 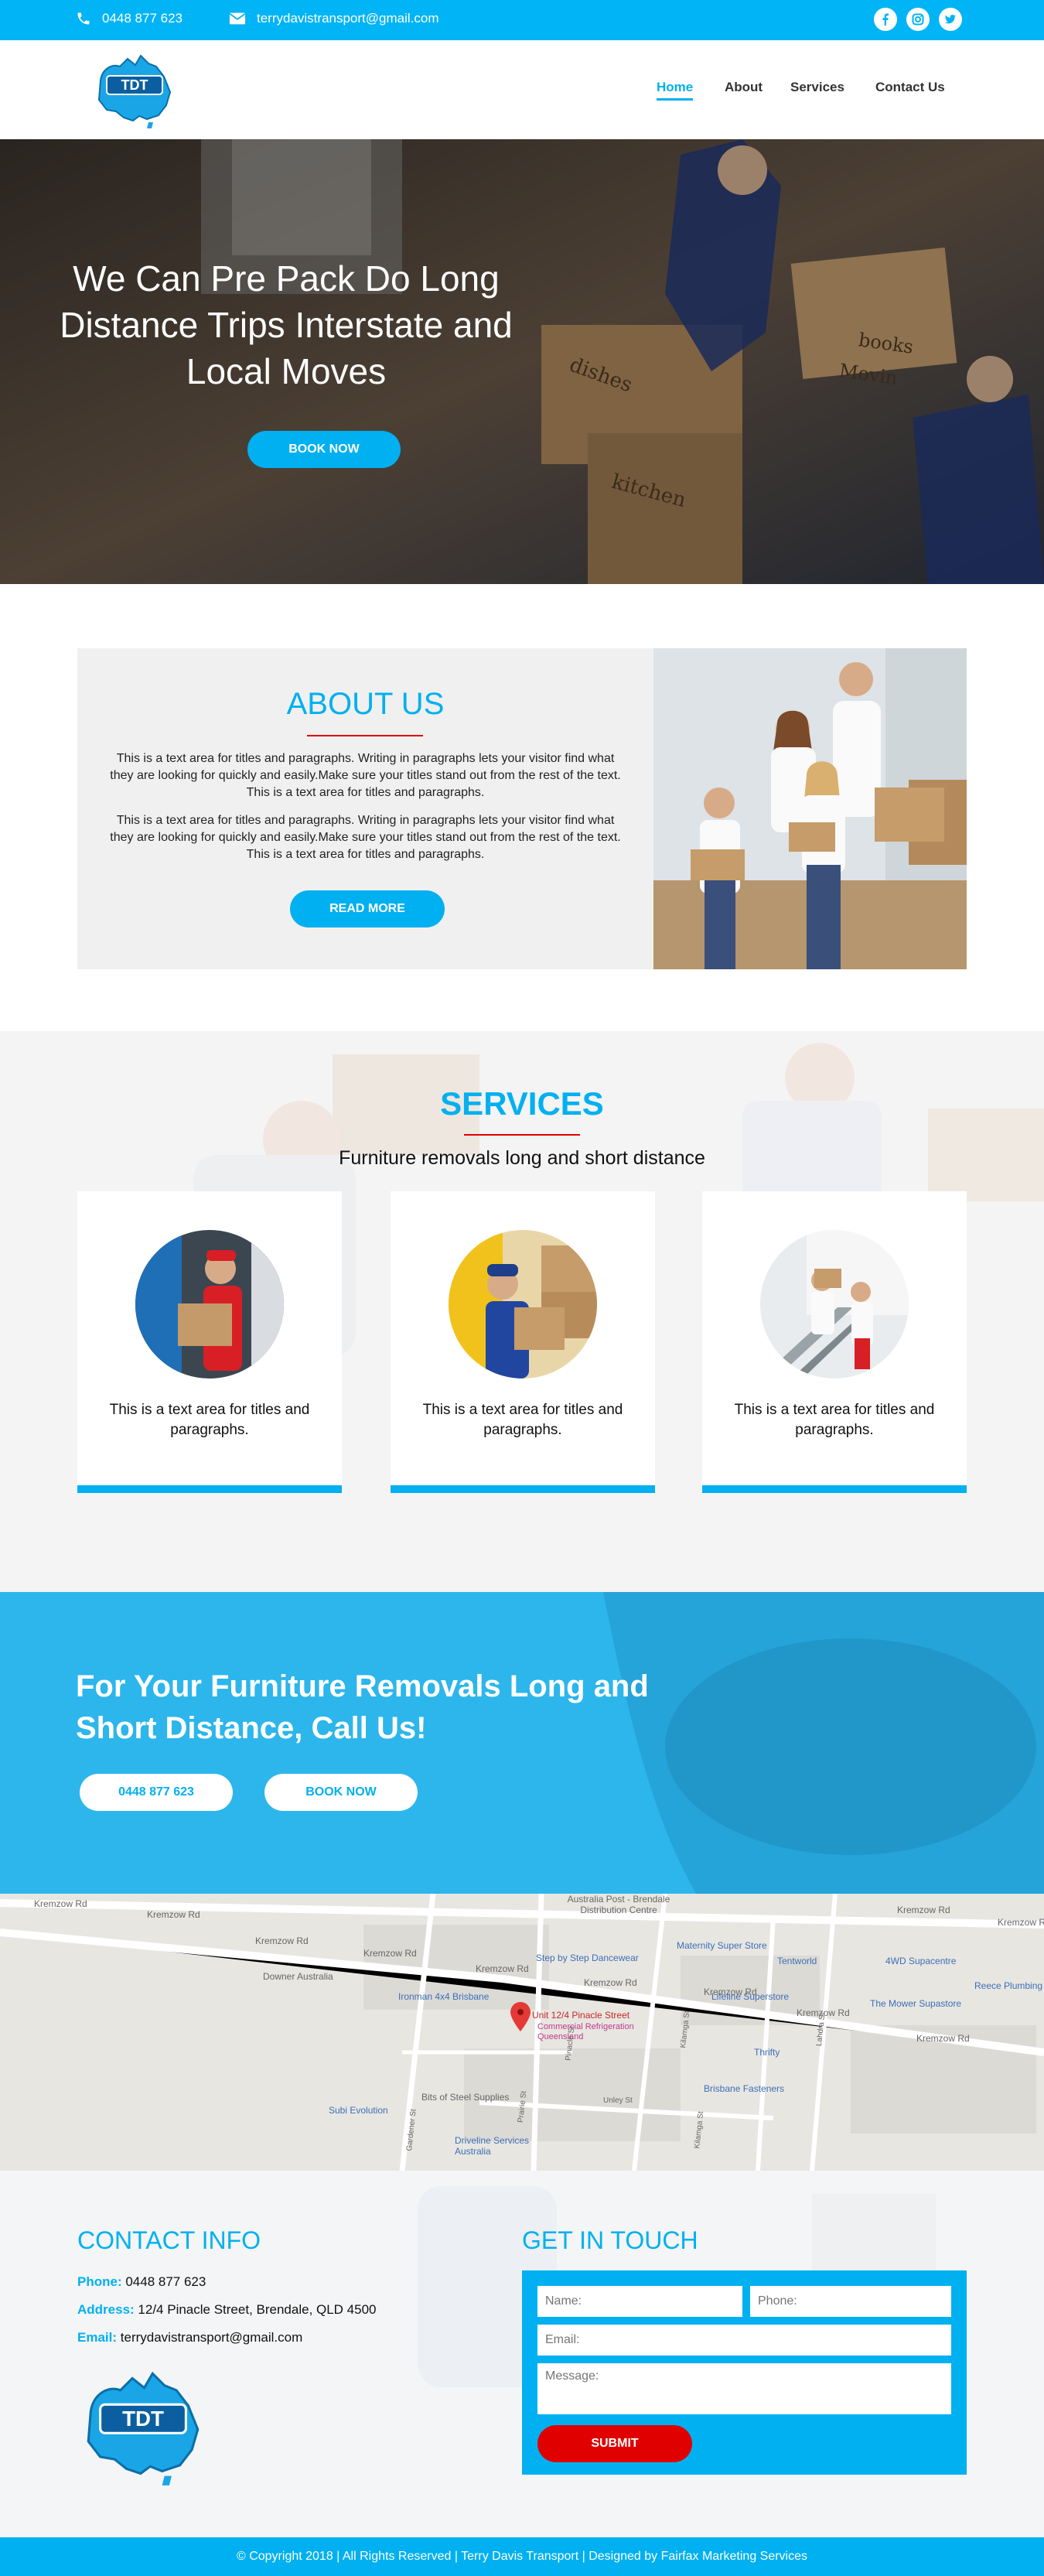 What do you see at coordinates (156, 1792) in the screenshot?
I see `cta-phone-button: 0448 877 623` at bounding box center [156, 1792].